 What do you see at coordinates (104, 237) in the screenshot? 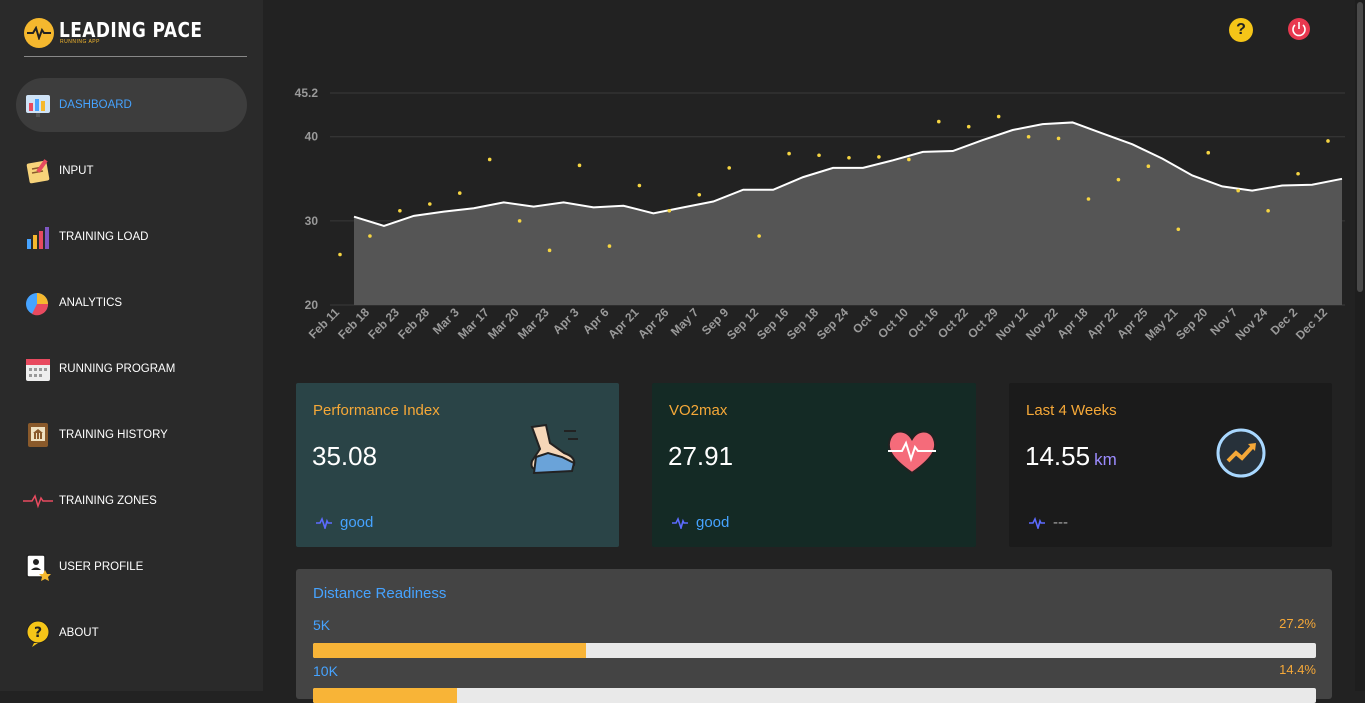
I see `sidebar-item-label: TRAINING LOAD` at bounding box center [104, 237].